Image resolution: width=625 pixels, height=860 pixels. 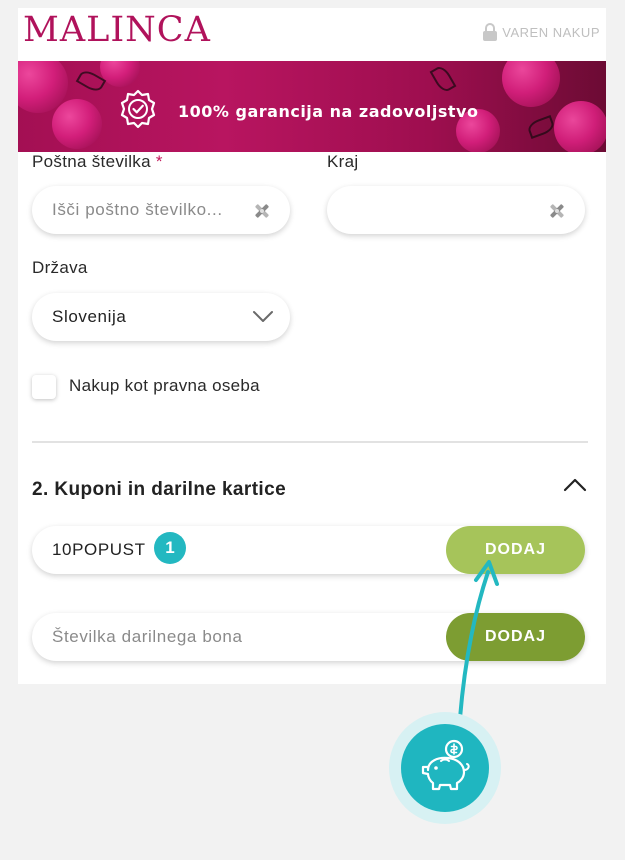 I want to click on collapse-section-icon, so click(x=575, y=487).